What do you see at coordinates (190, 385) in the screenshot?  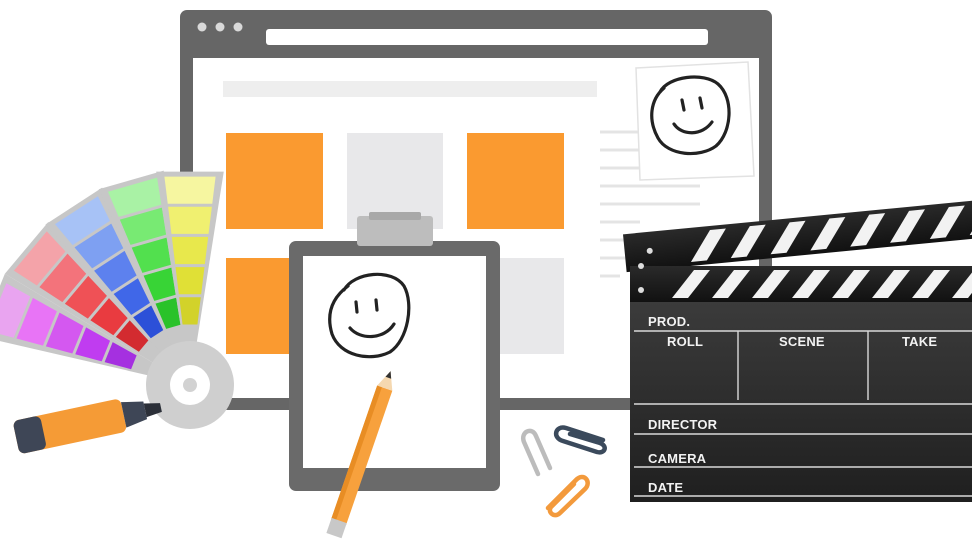 I see `swatch-pivot` at bounding box center [190, 385].